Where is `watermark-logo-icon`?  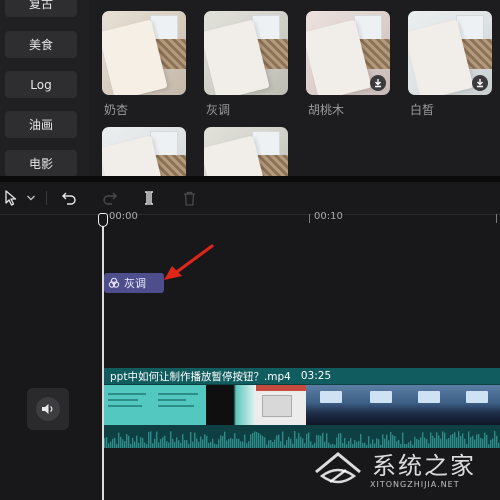
watermark-logo-icon is located at coordinates (338, 468).